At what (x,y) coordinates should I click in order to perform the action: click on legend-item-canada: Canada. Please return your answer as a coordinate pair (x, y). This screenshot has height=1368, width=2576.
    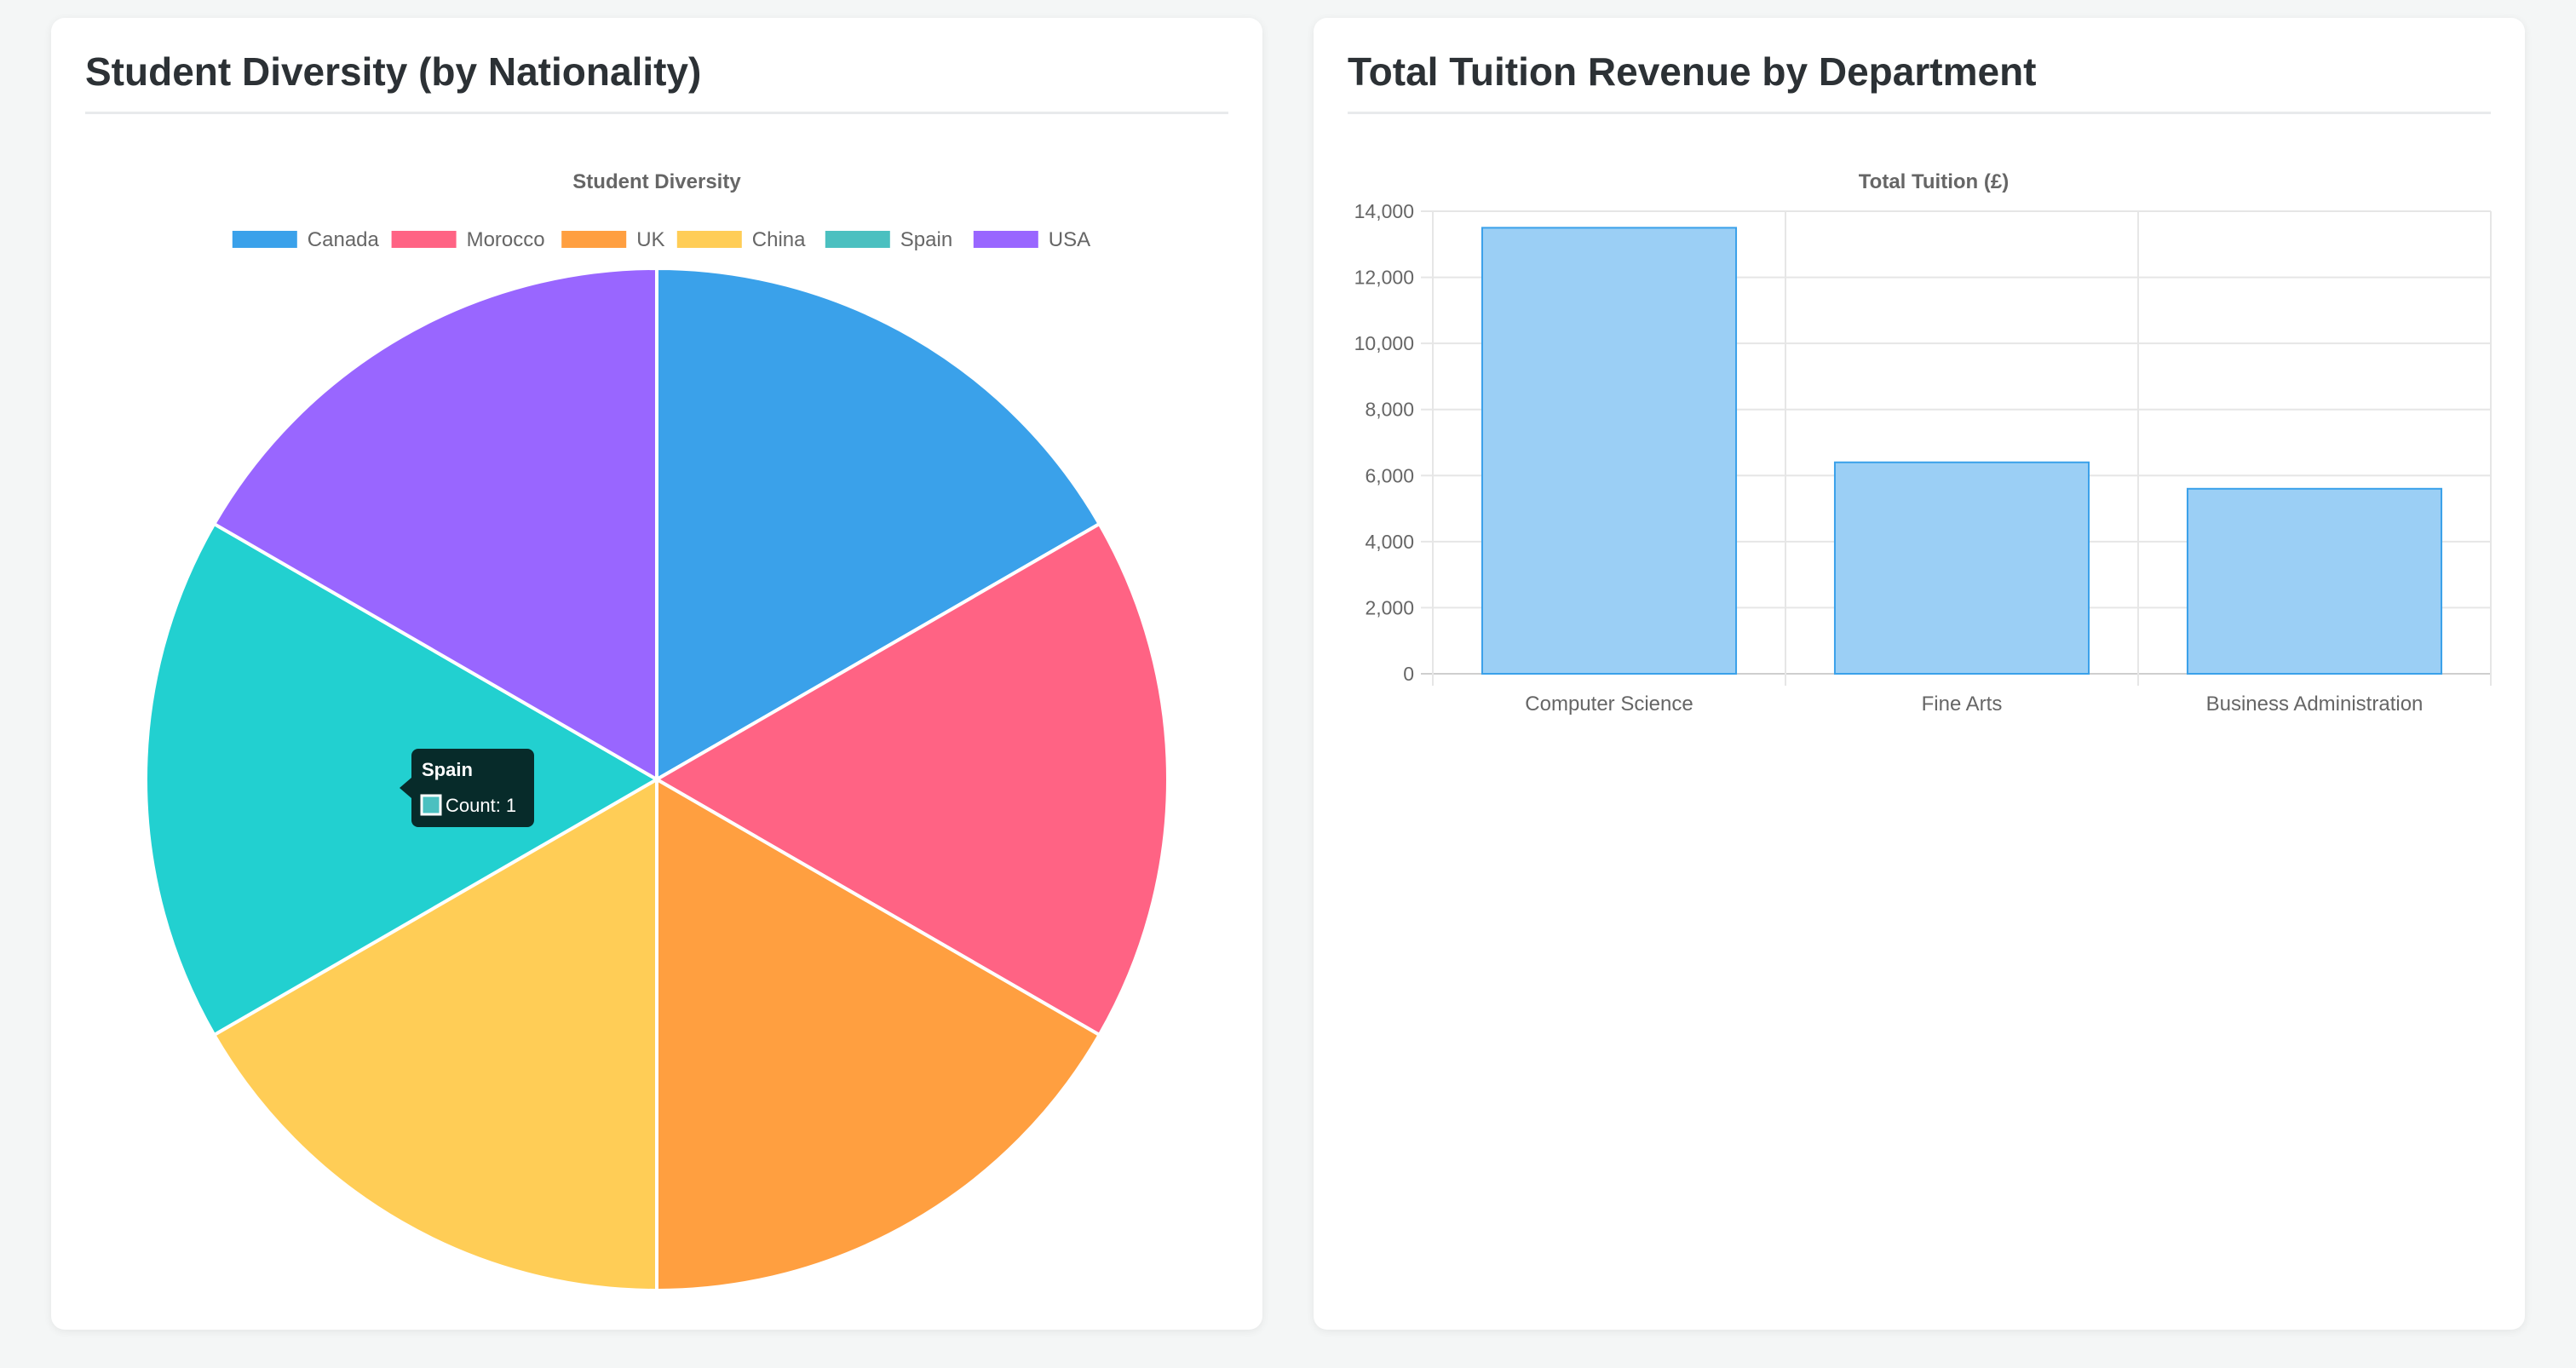
    Looking at the image, I should click on (306, 239).